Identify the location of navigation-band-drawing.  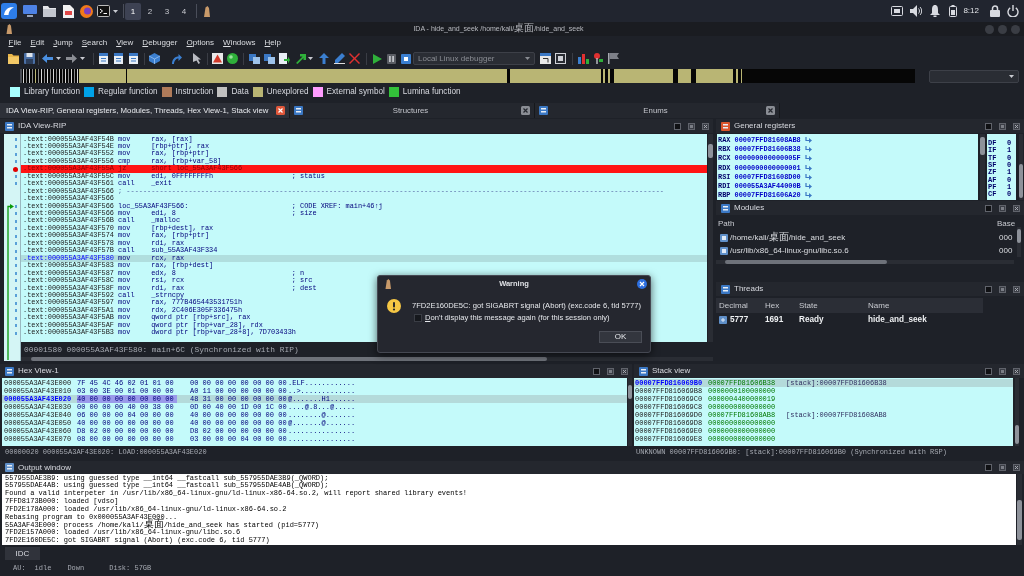
(467, 76).